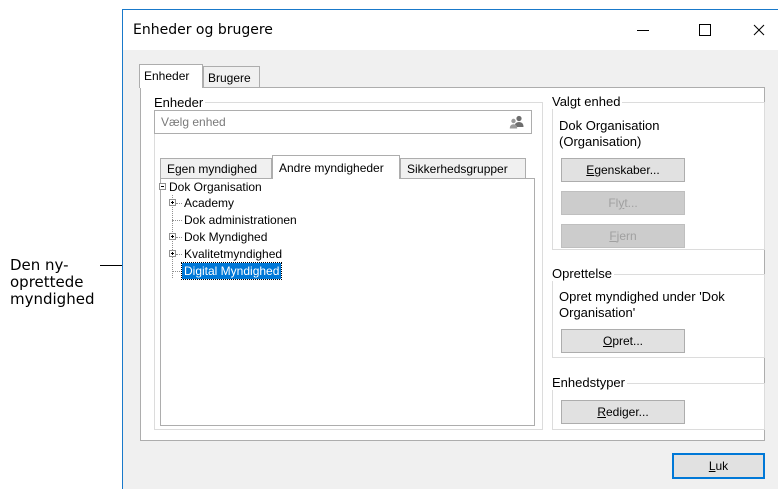  What do you see at coordinates (463, 168) in the screenshot?
I see `tab-sikkerhedsgrupper: Sikkerhedsgrupper` at bounding box center [463, 168].